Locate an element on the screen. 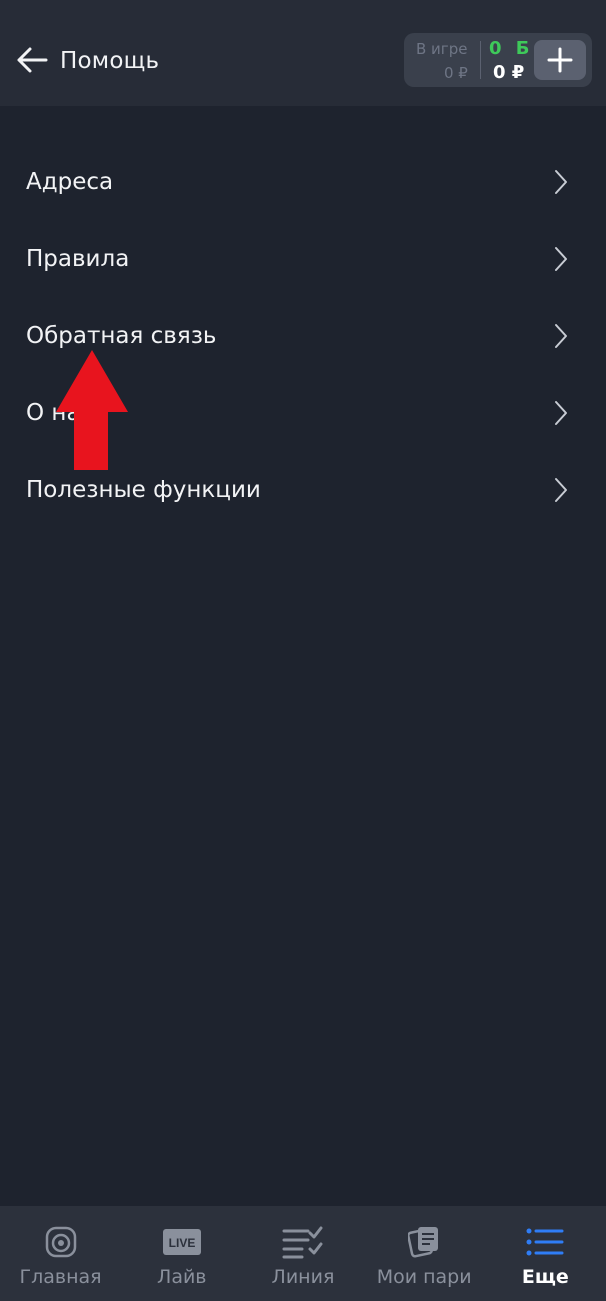 The width and height of the screenshot is (606, 1301). money-balance: 0 ₽ is located at coordinates (509, 72).